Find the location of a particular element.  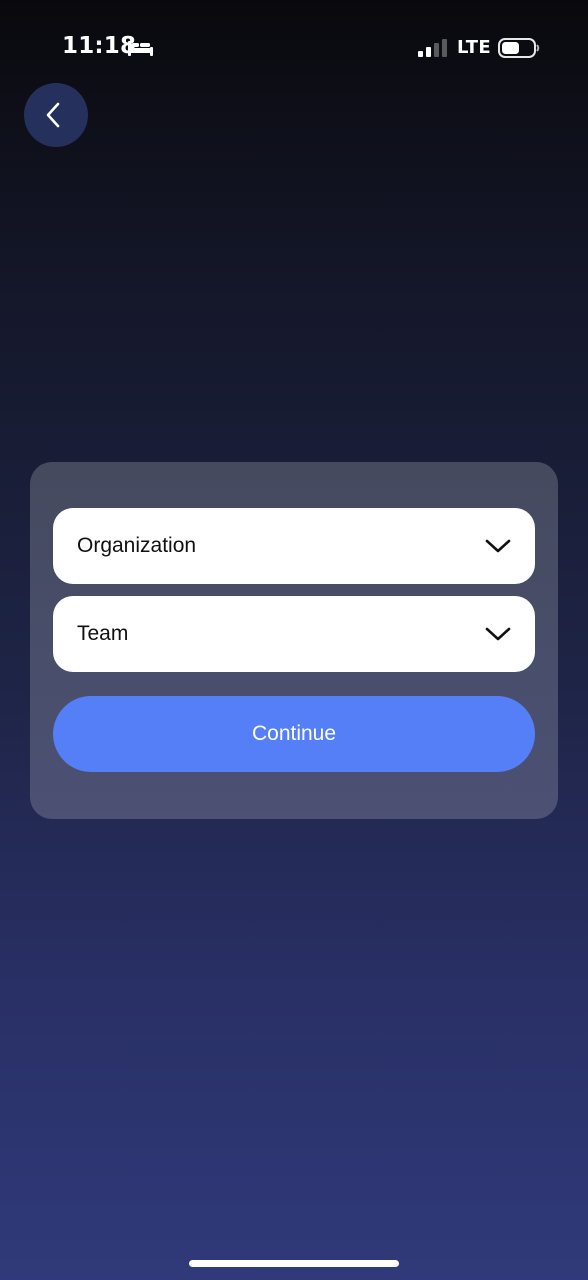

cellular-signal-icon is located at coordinates (432, 48).